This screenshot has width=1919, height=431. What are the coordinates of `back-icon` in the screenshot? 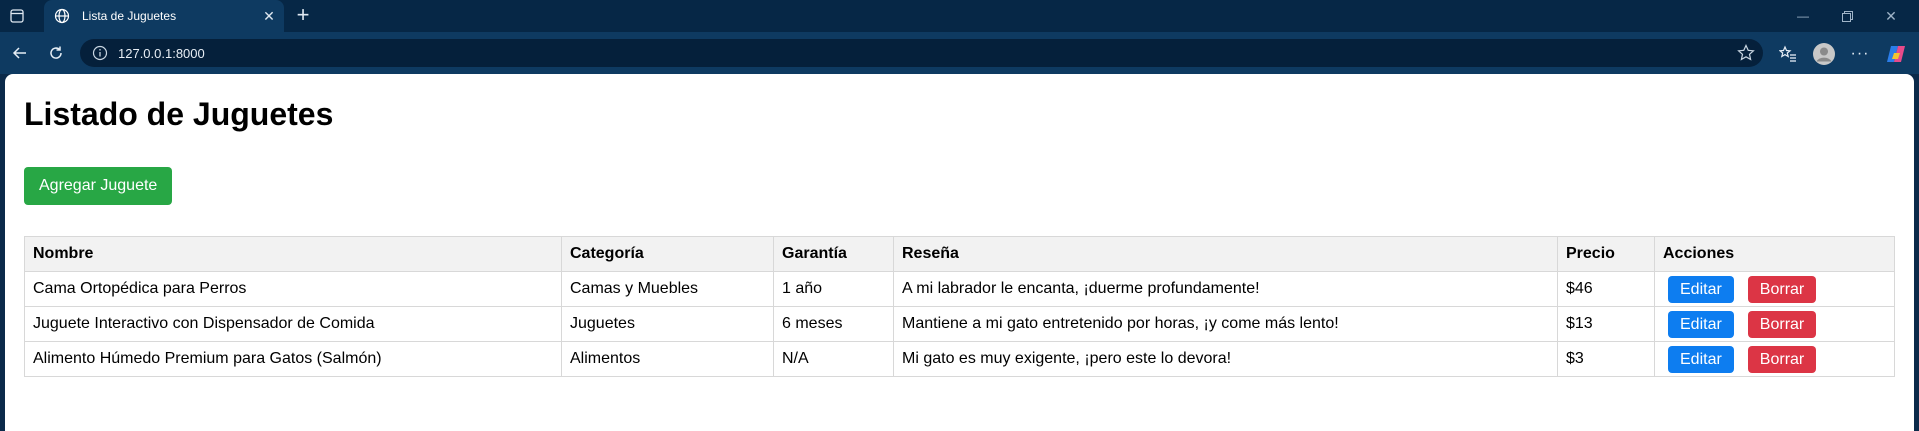 It's located at (20, 53).